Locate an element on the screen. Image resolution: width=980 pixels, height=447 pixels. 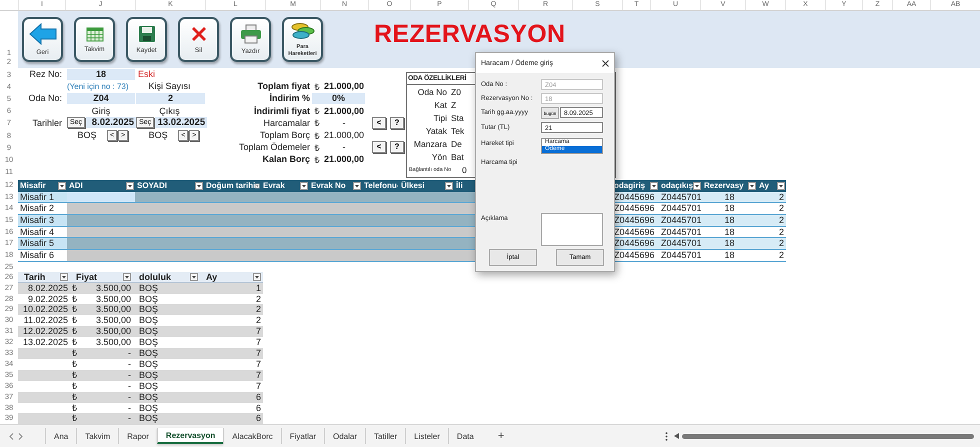
guest-cell: Misafir 6 is located at coordinates (42, 256).